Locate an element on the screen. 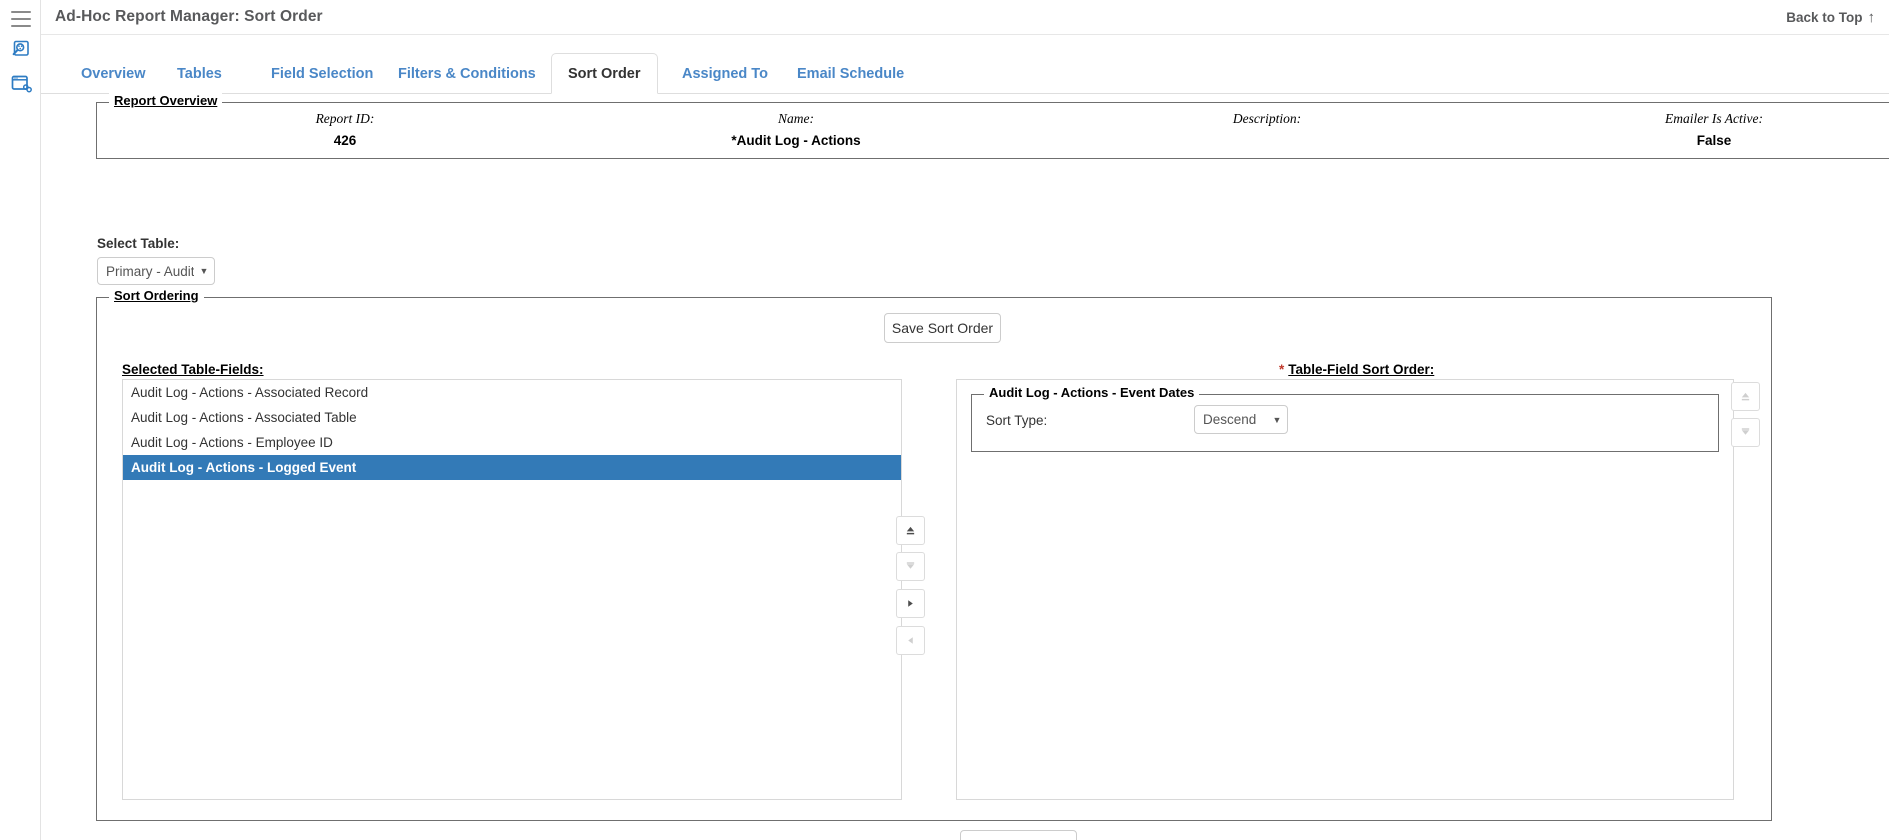 Image resolution: width=1889 pixels, height=840 pixels. tab-assigned-to: Assigned To is located at coordinates (725, 74).